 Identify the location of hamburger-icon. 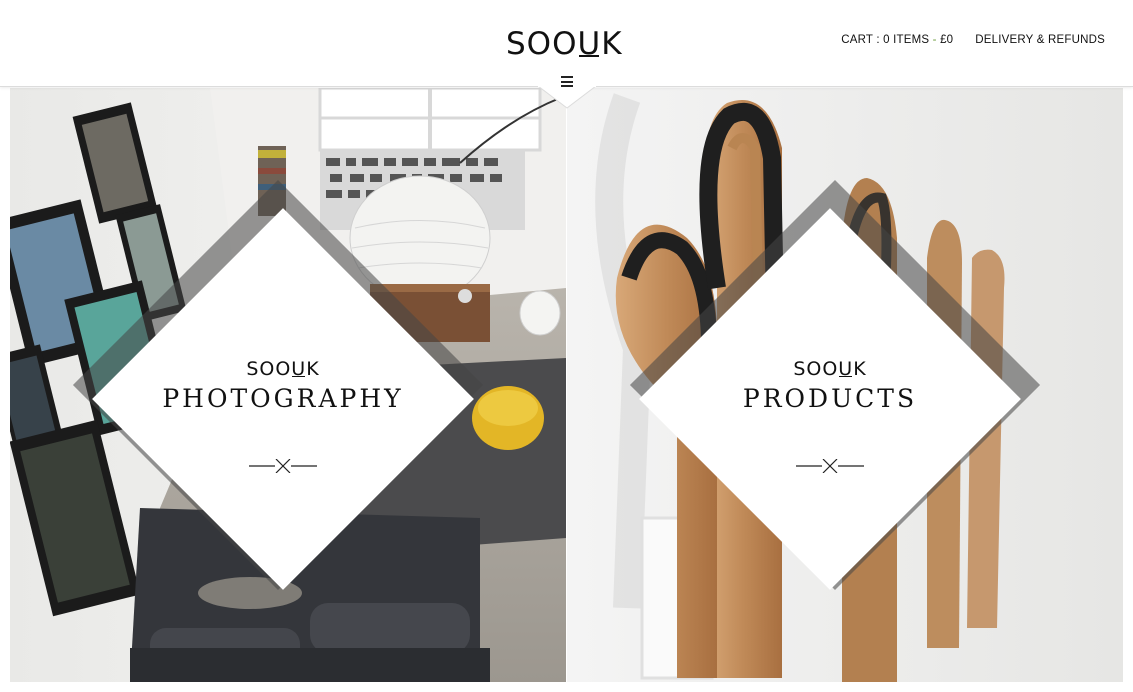
(567, 82).